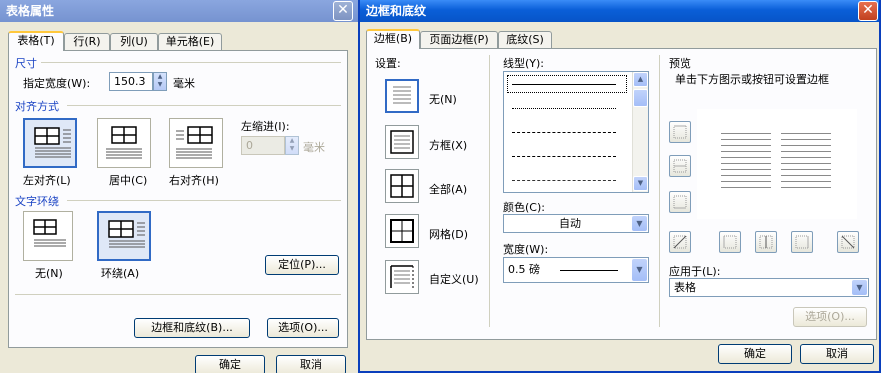  What do you see at coordinates (292, 145) in the screenshot?
I see `left-indent-spinner: ▲ ▼` at bounding box center [292, 145].